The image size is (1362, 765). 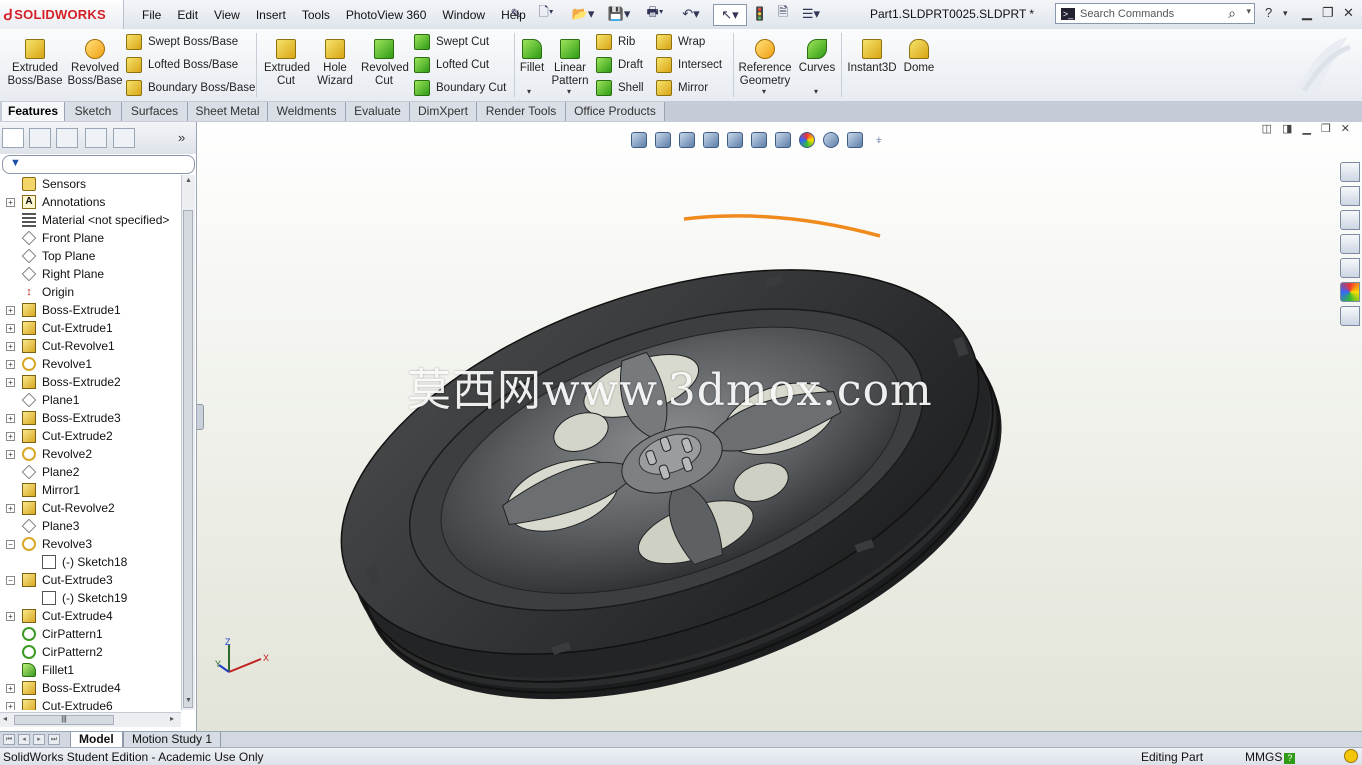 I want to click on selected-edge, so click(x=782, y=226).